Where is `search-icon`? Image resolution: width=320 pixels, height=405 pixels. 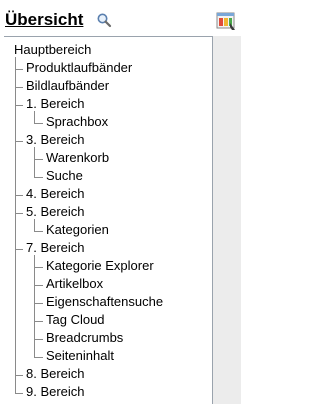
search-icon is located at coordinates (104, 20).